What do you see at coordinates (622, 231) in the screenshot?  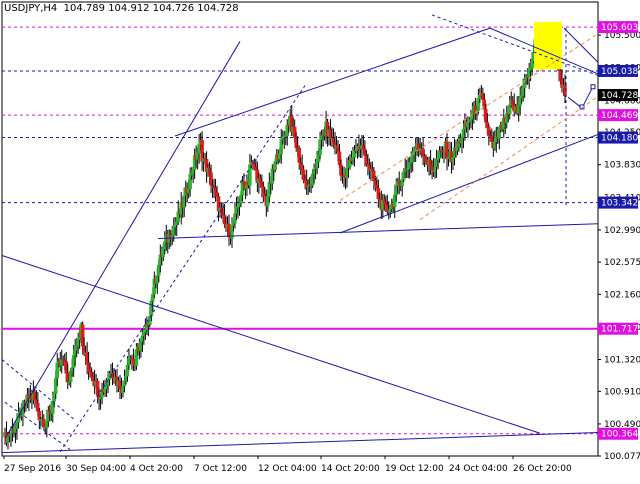 I see `y-tick-label-6: 102.990` at bounding box center [622, 231].